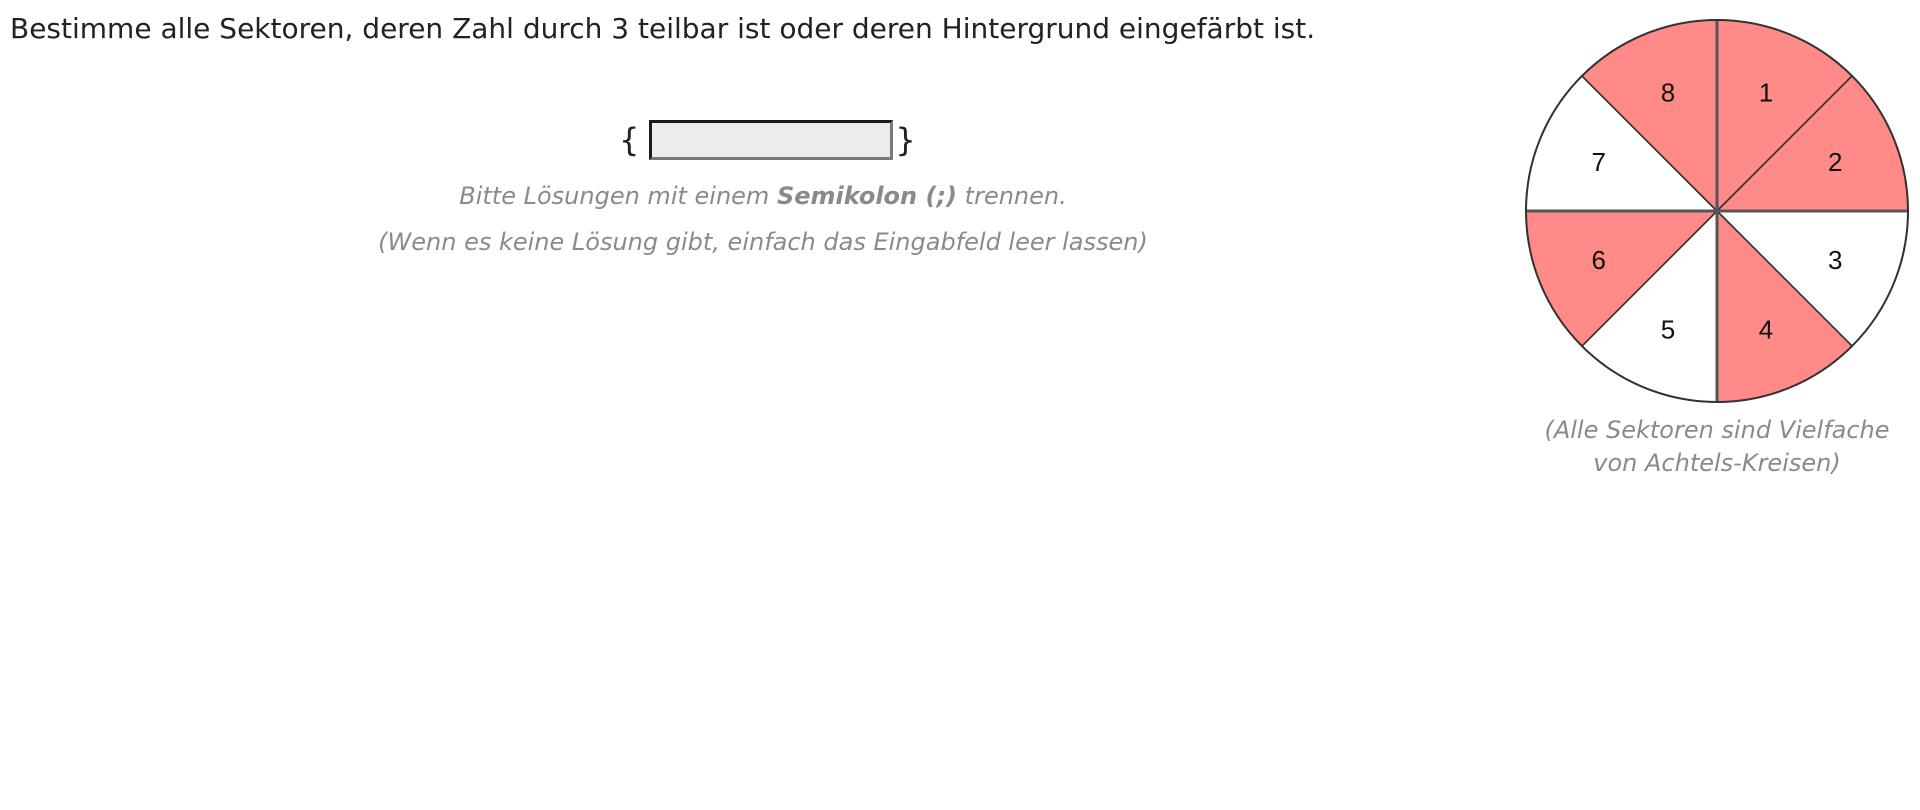 Image resolution: width=1920 pixels, height=810 pixels. Describe the element at coordinates (629, 140) in the screenshot. I see `open-brace: {` at that location.